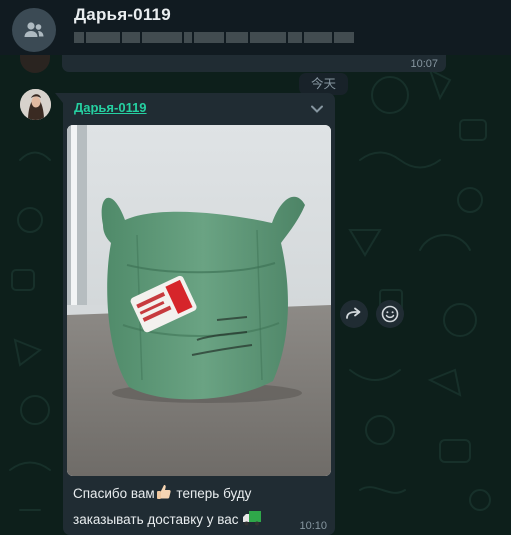 The width and height of the screenshot is (511, 535). Describe the element at coordinates (158, 519) in the screenshot. I see `caption-line-2: заказывать доставку у вас` at that location.